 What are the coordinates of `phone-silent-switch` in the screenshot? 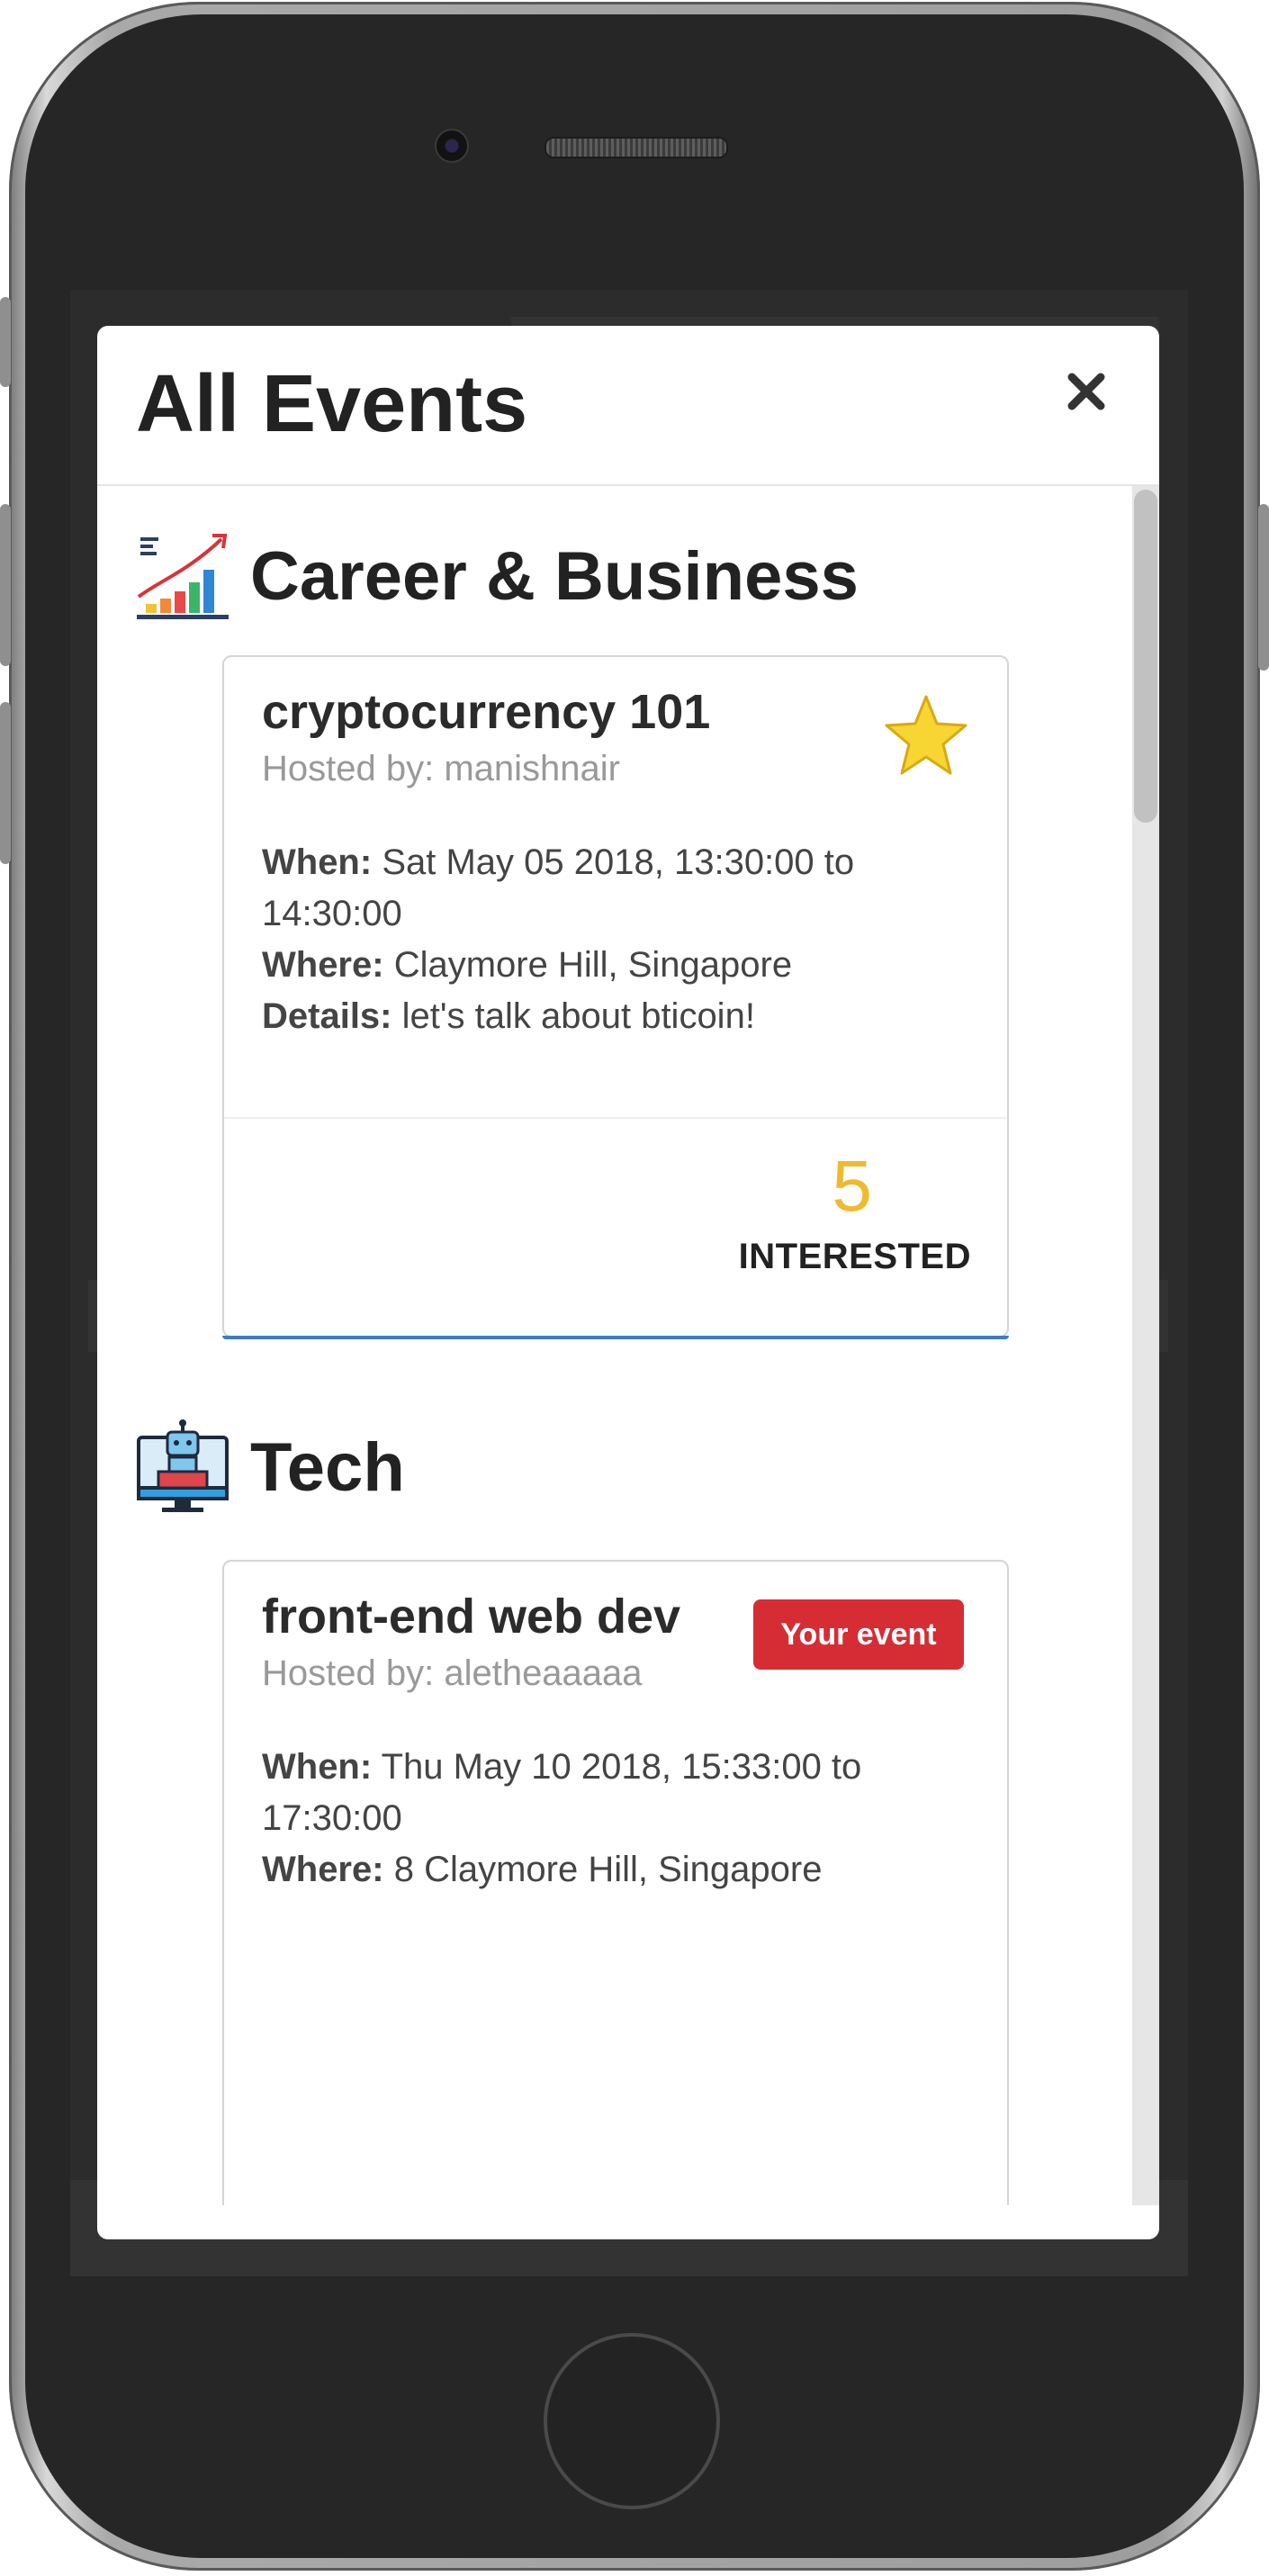 It's located at (6, 342).